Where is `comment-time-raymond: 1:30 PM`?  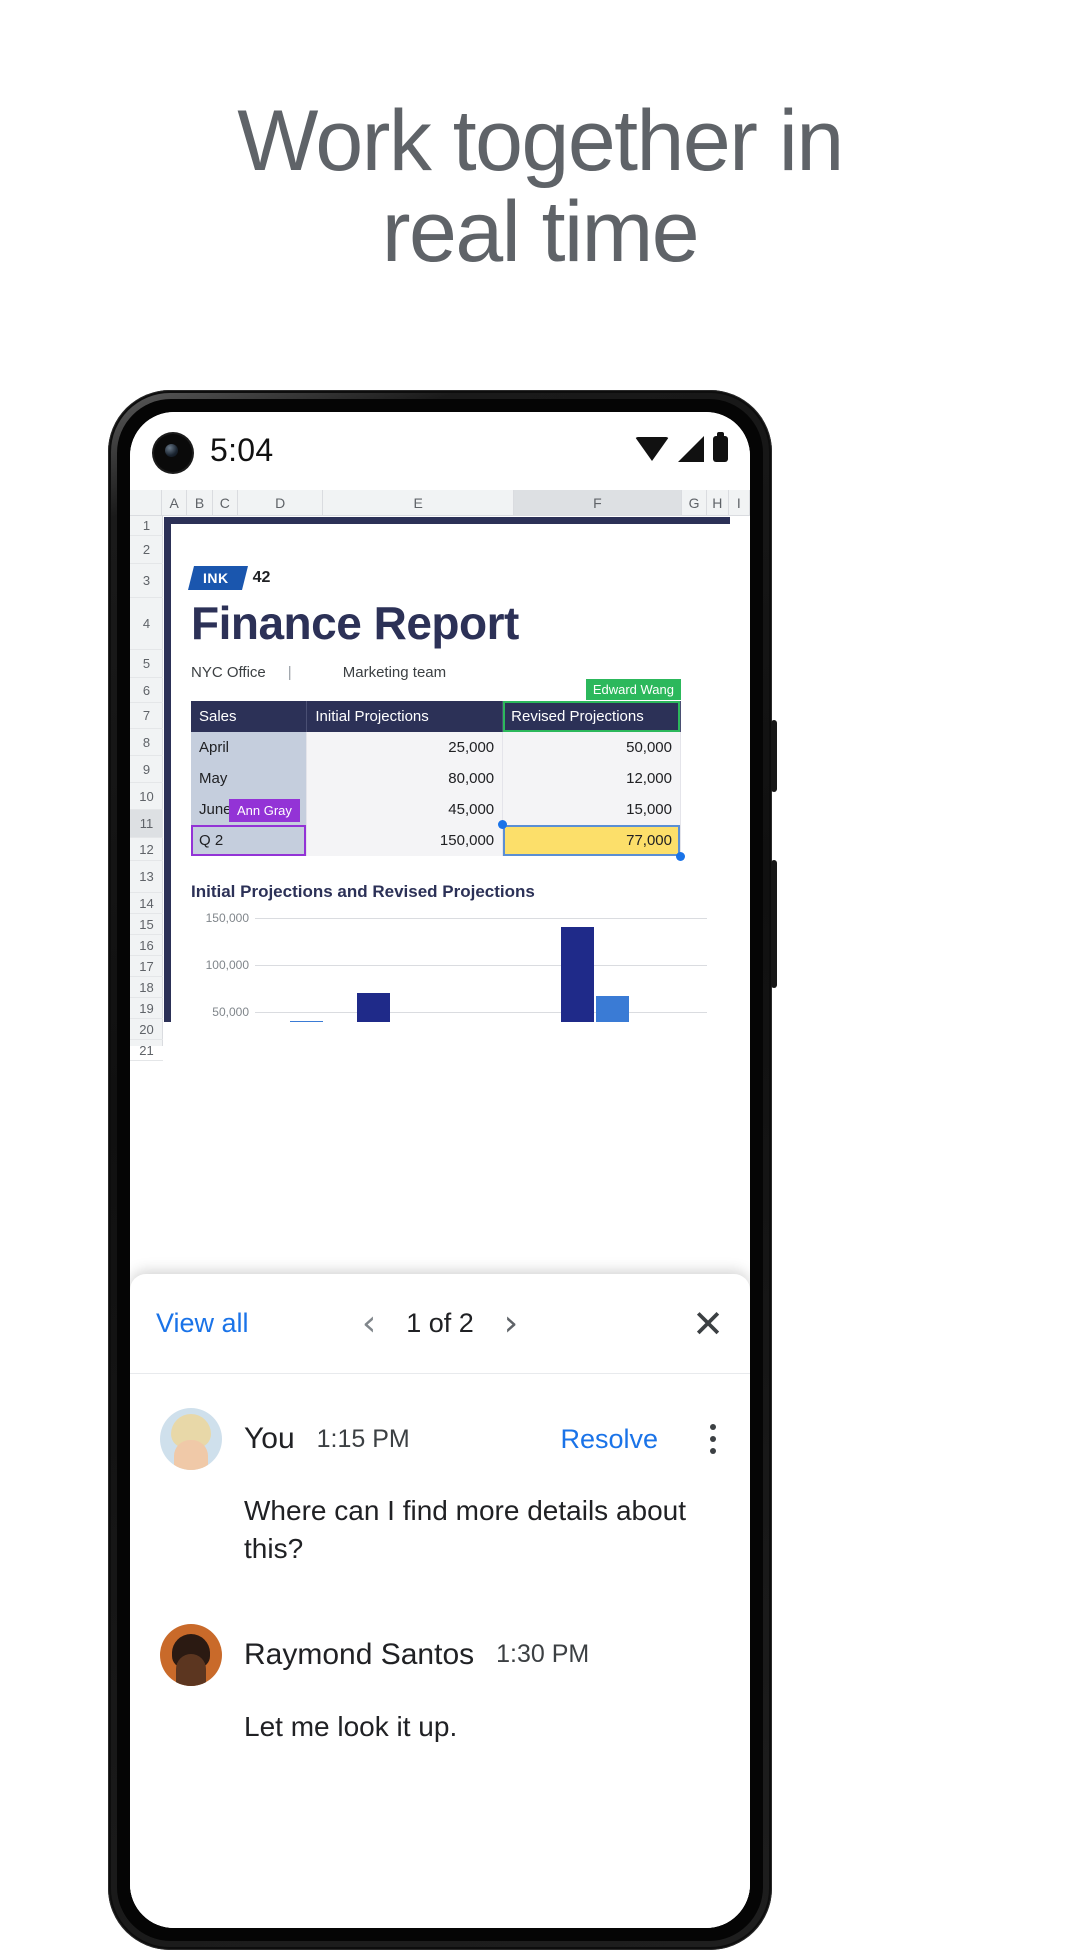
comment-time-raymond: 1:30 PM is located at coordinates (543, 1654).